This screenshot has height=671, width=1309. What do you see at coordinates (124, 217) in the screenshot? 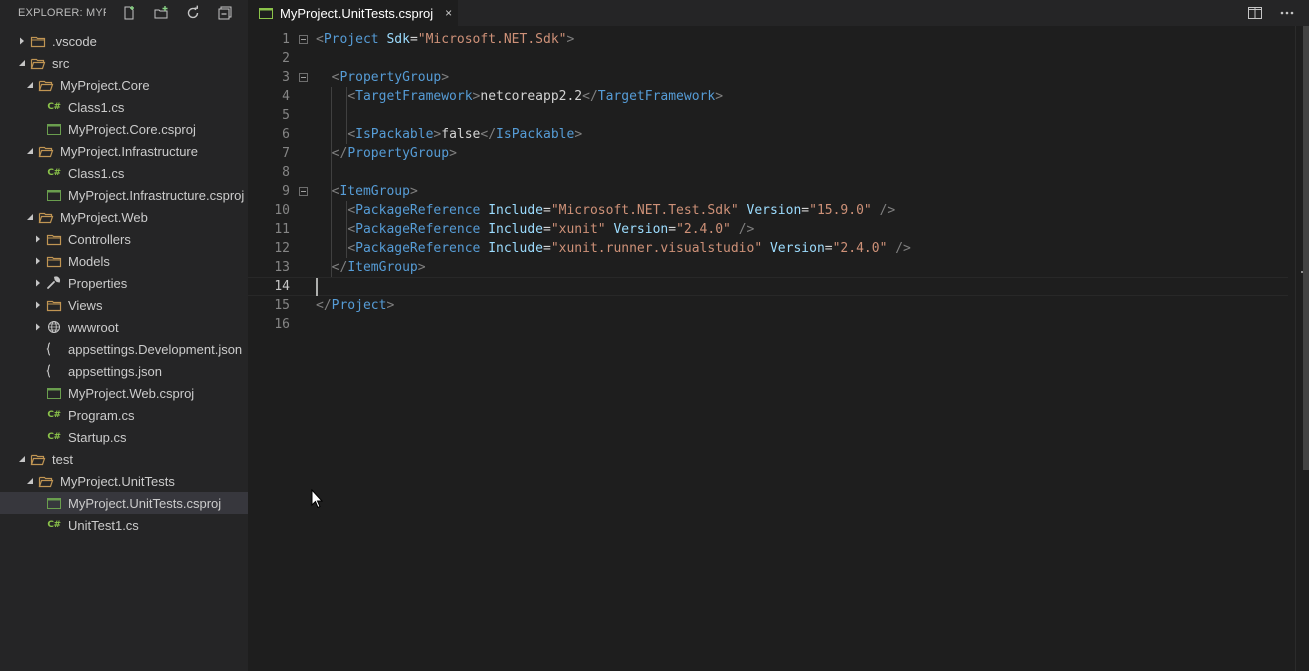
I see `tree-folder: MyProject.Web` at bounding box center [124, 217].